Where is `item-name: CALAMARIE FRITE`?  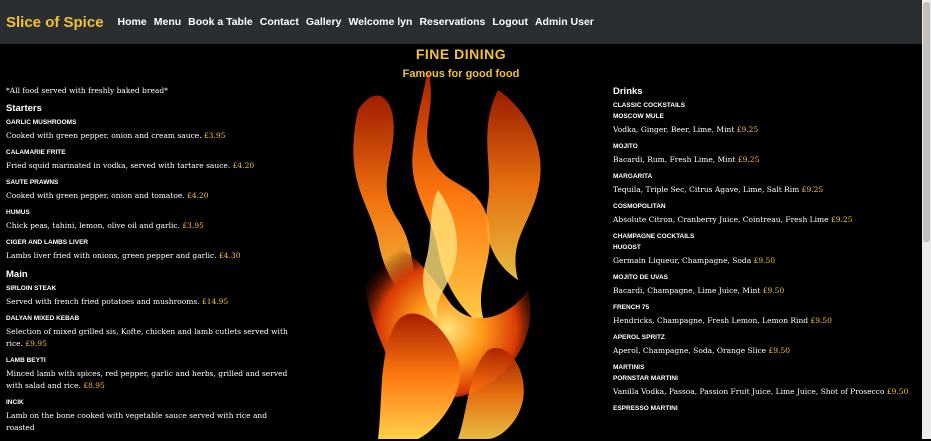
item-name: CALAMARIE FRITE is located at coordinates (36, 152).